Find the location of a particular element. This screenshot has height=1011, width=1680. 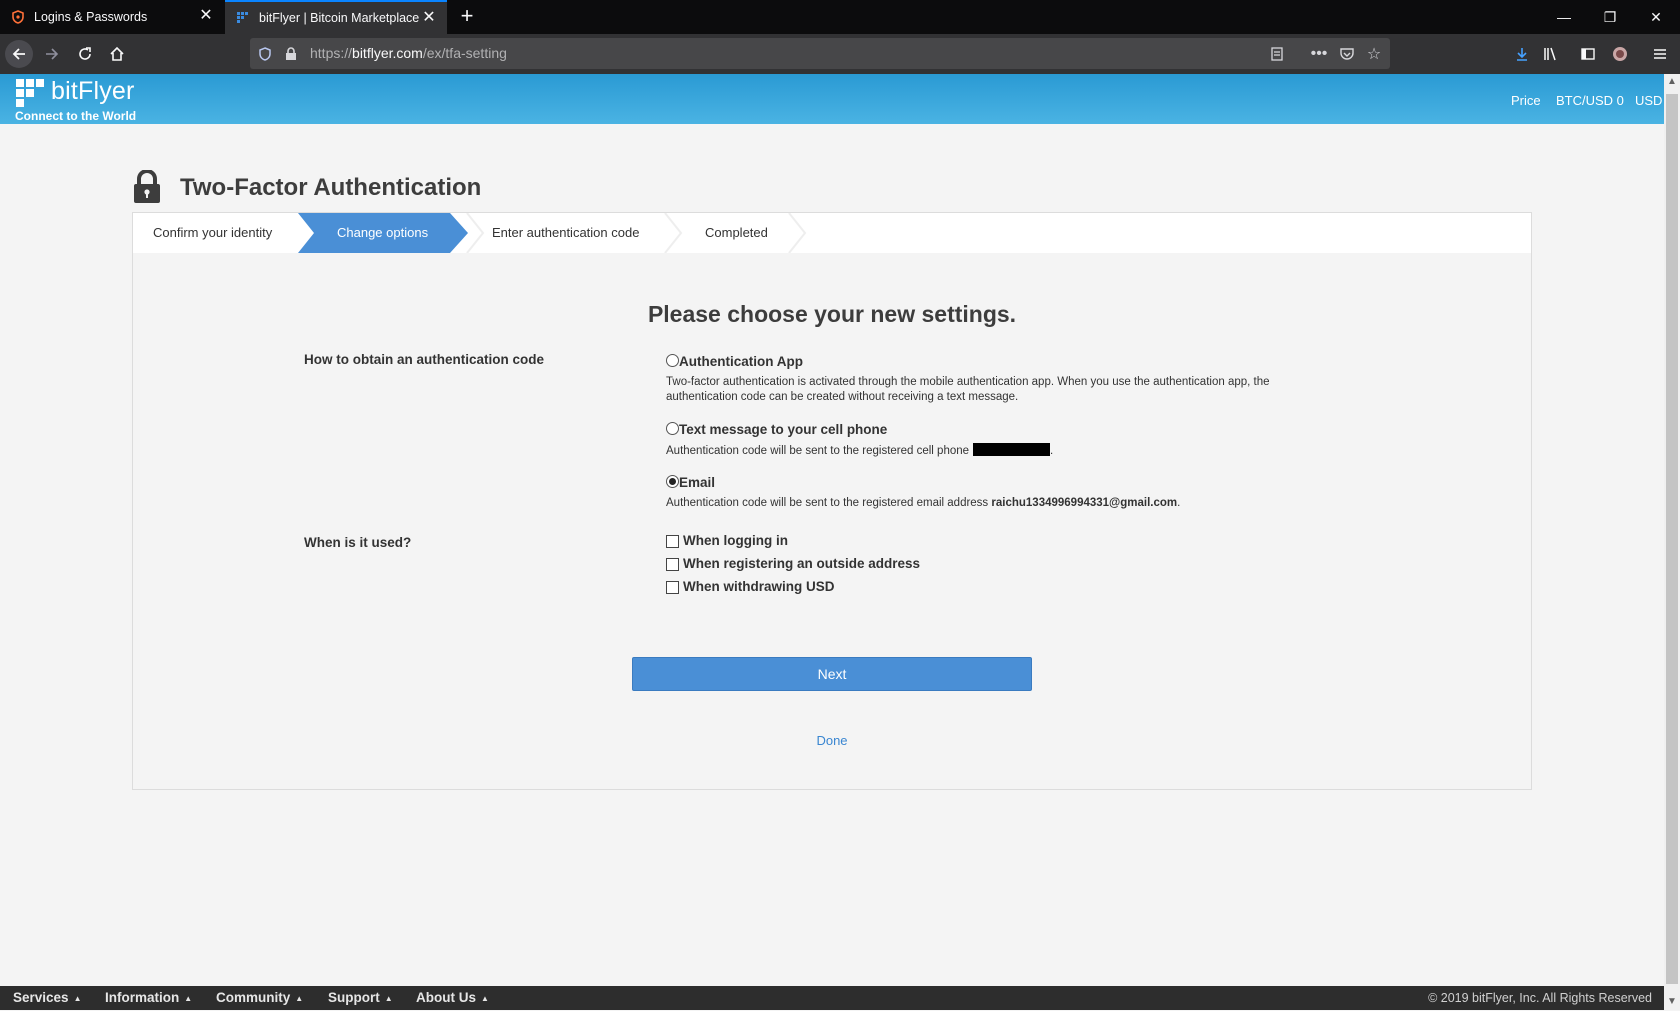

page-actions-icon: ••• is located at coordinates (1319, 54).